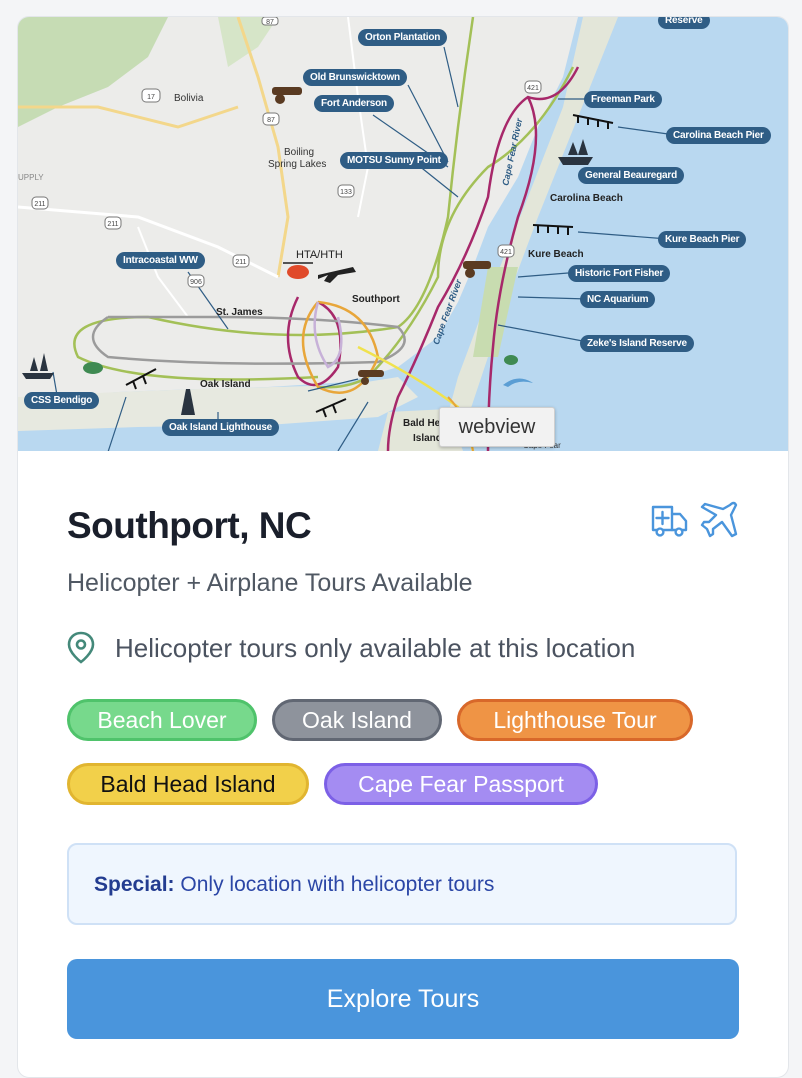 The height and width of the screenshot is (1078, 802). Describe the element at coordinates (319, 255) in the screenshot. I see `map-place-hta-hth: HTA/HTH` at that location.